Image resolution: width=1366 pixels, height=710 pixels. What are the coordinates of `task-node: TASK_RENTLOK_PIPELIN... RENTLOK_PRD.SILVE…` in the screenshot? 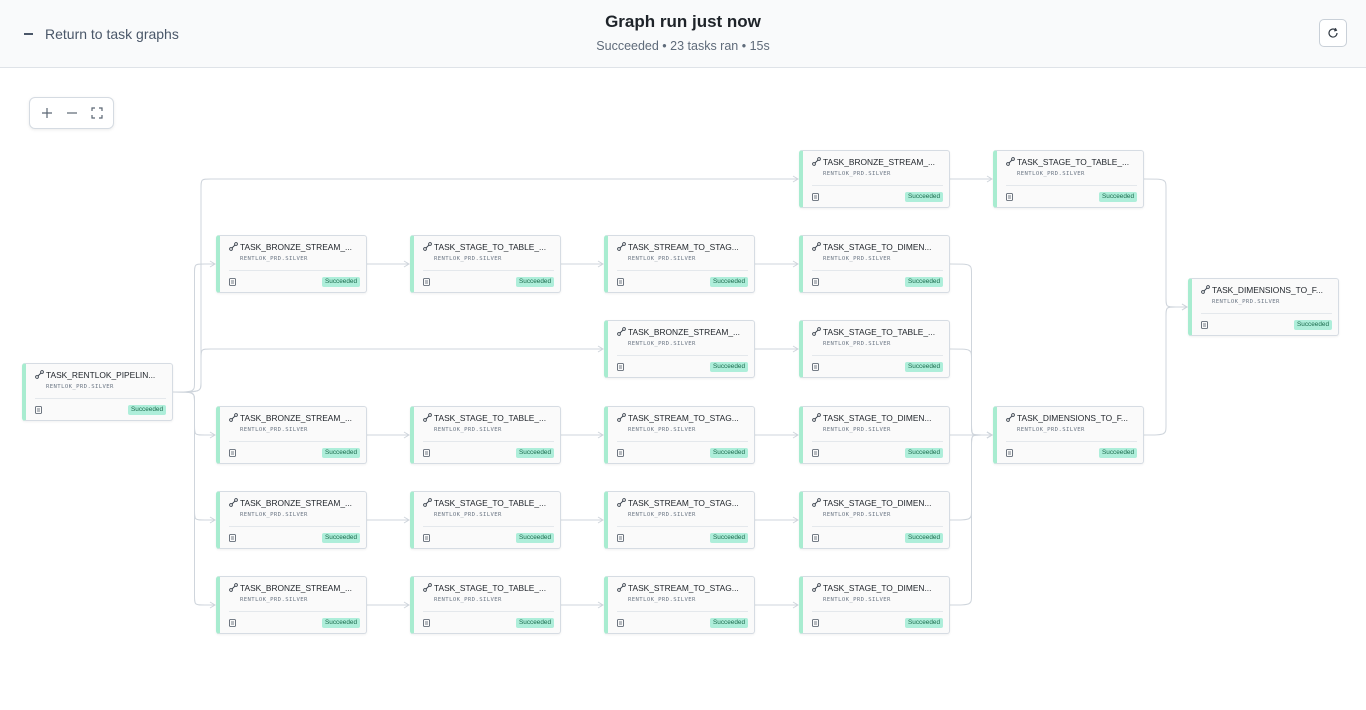 It's located at (97, 392).